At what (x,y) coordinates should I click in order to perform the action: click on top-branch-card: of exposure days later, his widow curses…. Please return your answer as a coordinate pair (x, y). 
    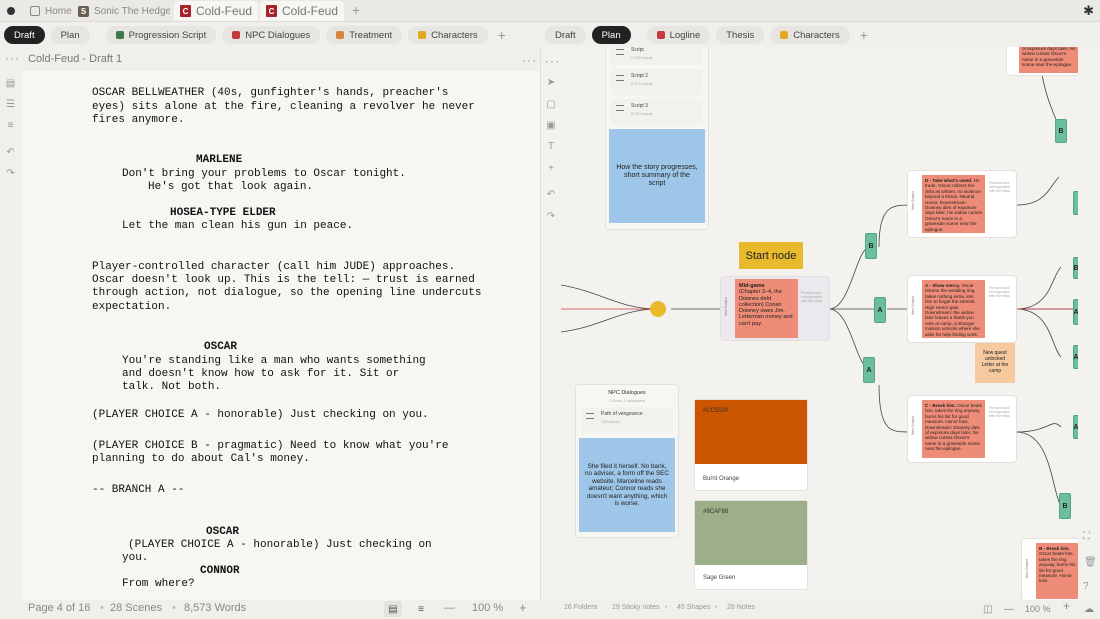
    Looking at the image, I should click on (1043, 61).